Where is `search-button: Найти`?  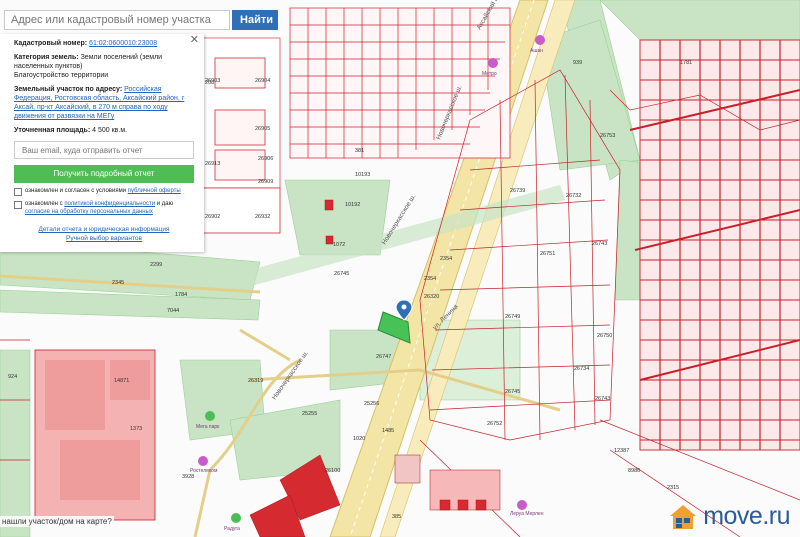 search-button: Найти is located at coordinates (255, 20).